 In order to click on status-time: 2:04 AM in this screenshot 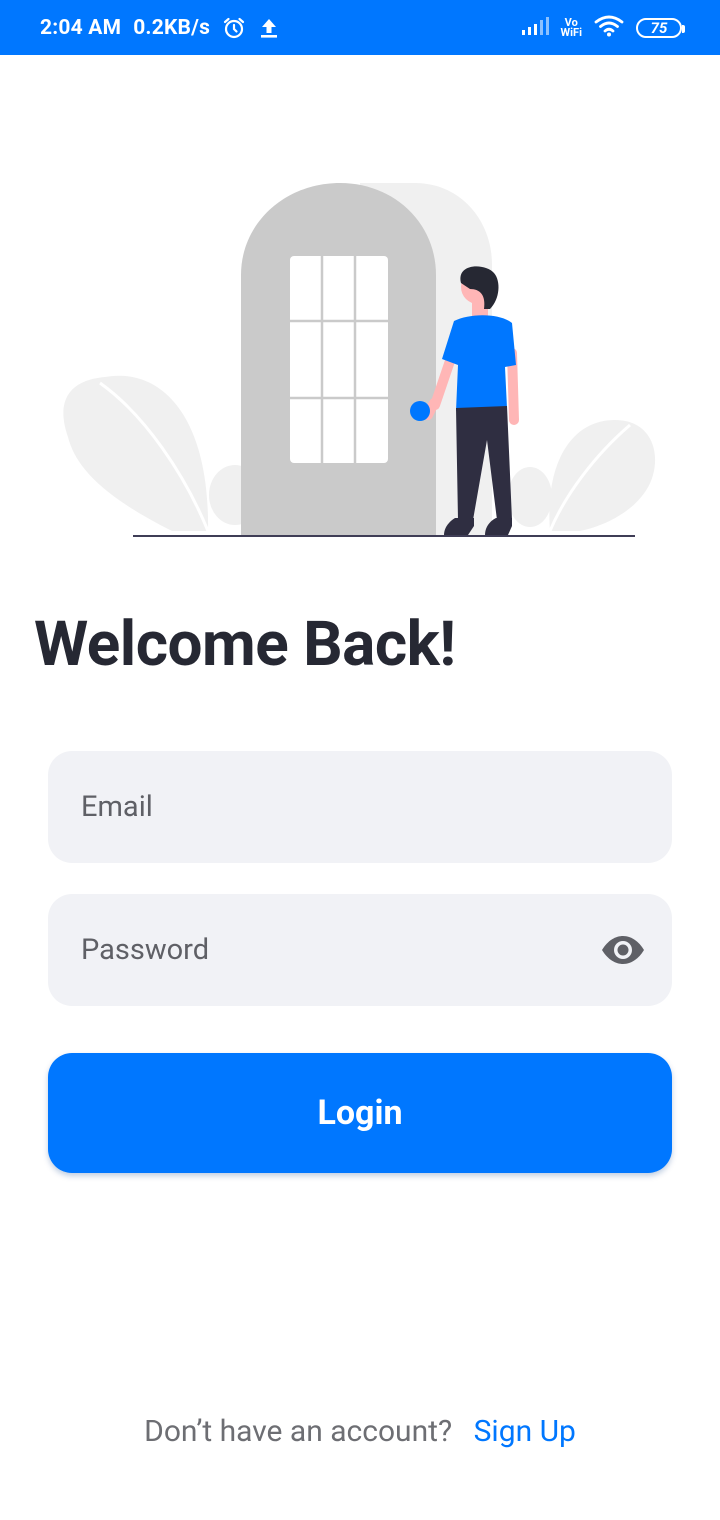, I will do `click(81, 27)`.